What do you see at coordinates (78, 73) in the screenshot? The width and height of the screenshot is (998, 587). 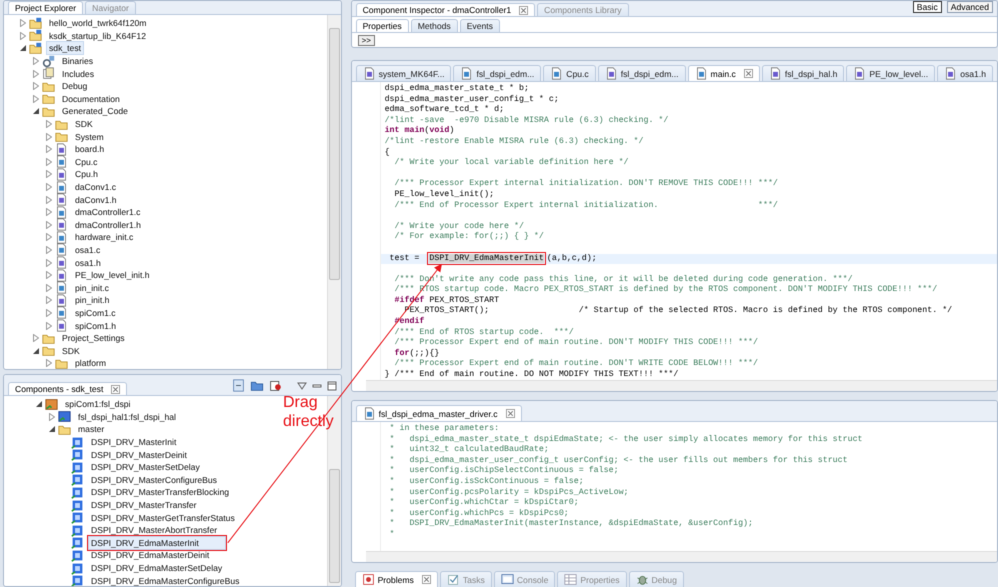 I see `tree-item: Includes` at bounding box center [78, 73].